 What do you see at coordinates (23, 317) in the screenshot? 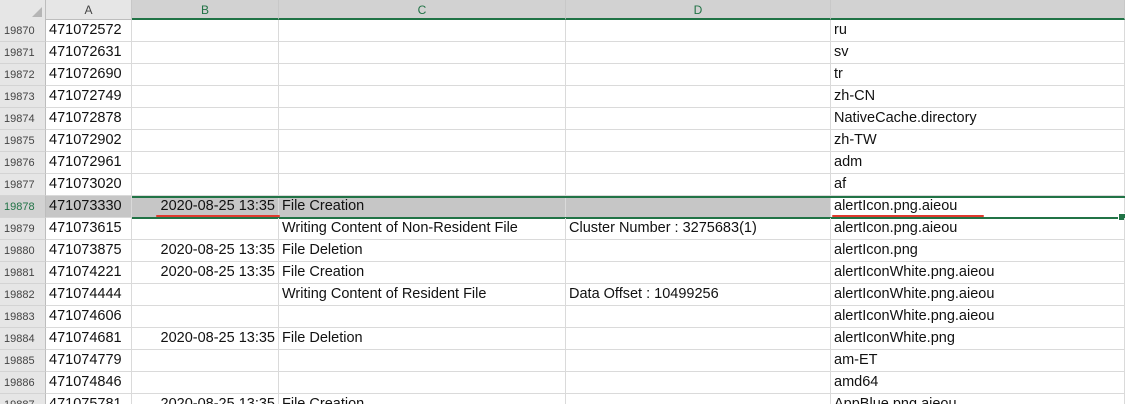
I see `row-header: 19883` at bounding box center [23, 317].